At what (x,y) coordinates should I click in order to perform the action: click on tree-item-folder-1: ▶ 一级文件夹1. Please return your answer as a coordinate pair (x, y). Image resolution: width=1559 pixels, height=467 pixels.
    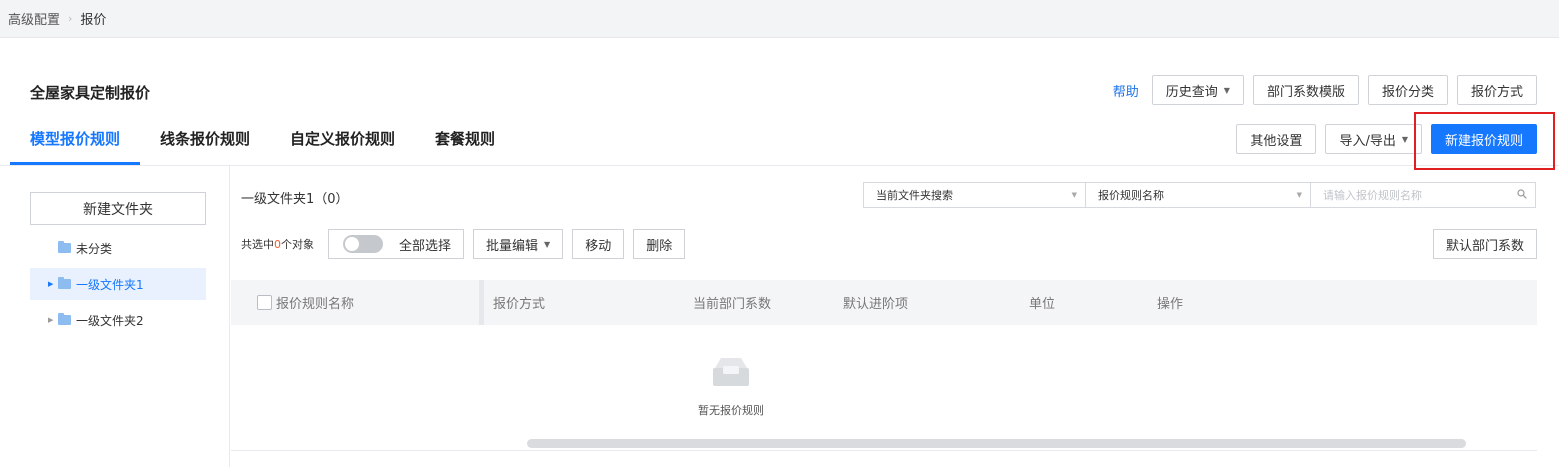
    Looking at the image, I should click on (118, 284).